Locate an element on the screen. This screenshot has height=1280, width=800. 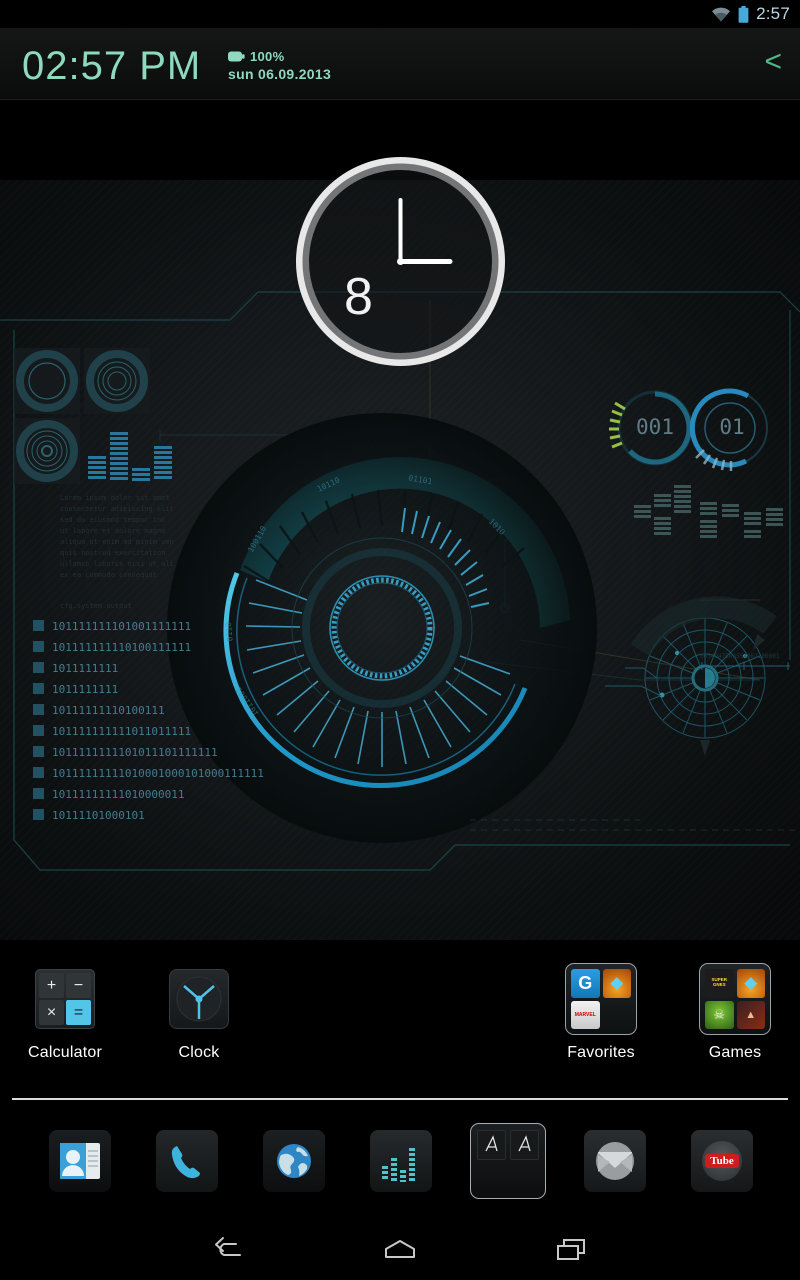
email-icon is located at coordinates (615, 1161).